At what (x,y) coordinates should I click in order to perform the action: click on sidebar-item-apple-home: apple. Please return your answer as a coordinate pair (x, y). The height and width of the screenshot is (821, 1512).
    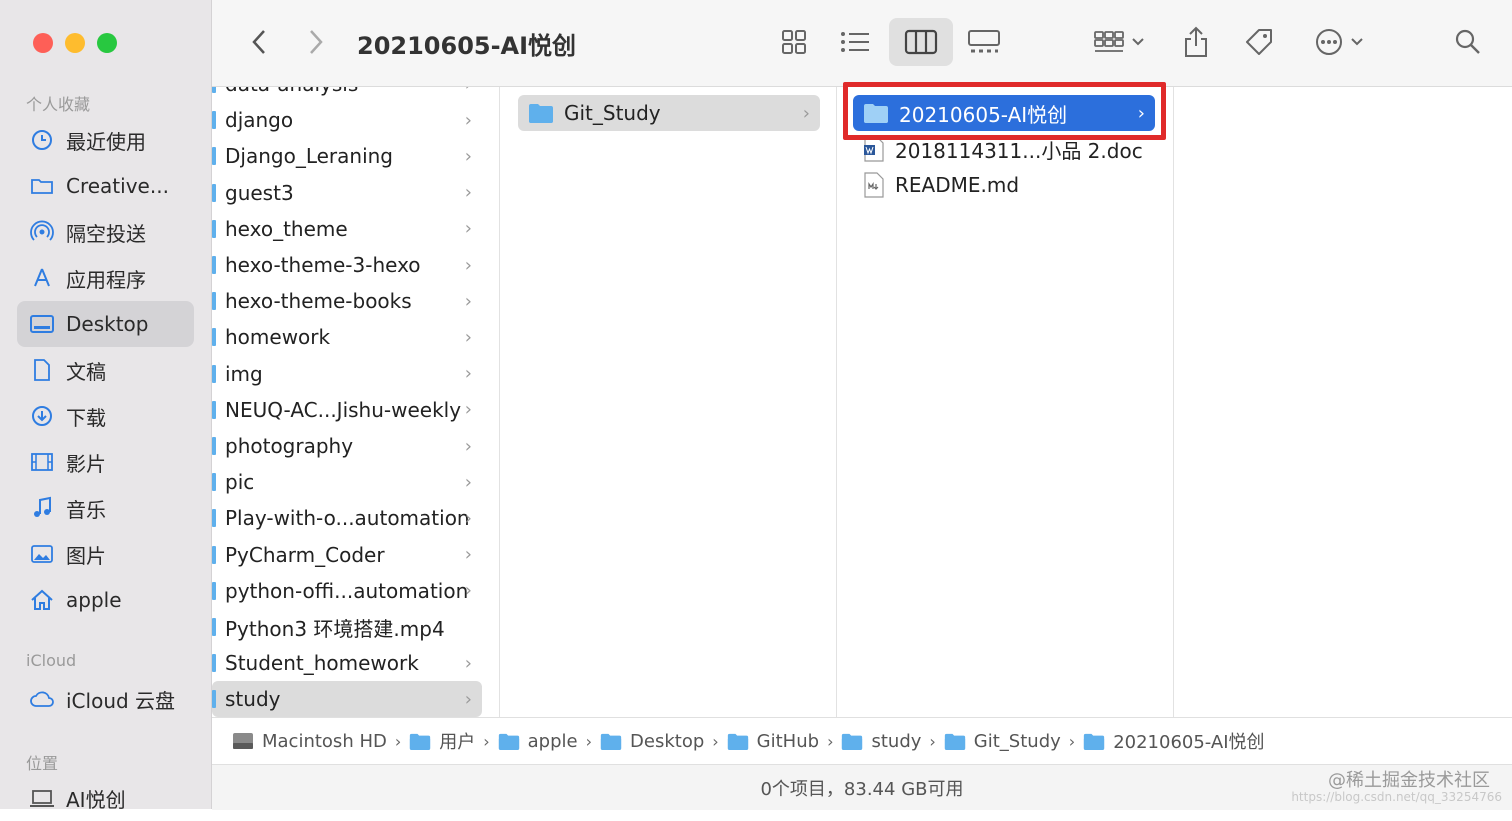
    Looking at the image, I should click on (105, 600).